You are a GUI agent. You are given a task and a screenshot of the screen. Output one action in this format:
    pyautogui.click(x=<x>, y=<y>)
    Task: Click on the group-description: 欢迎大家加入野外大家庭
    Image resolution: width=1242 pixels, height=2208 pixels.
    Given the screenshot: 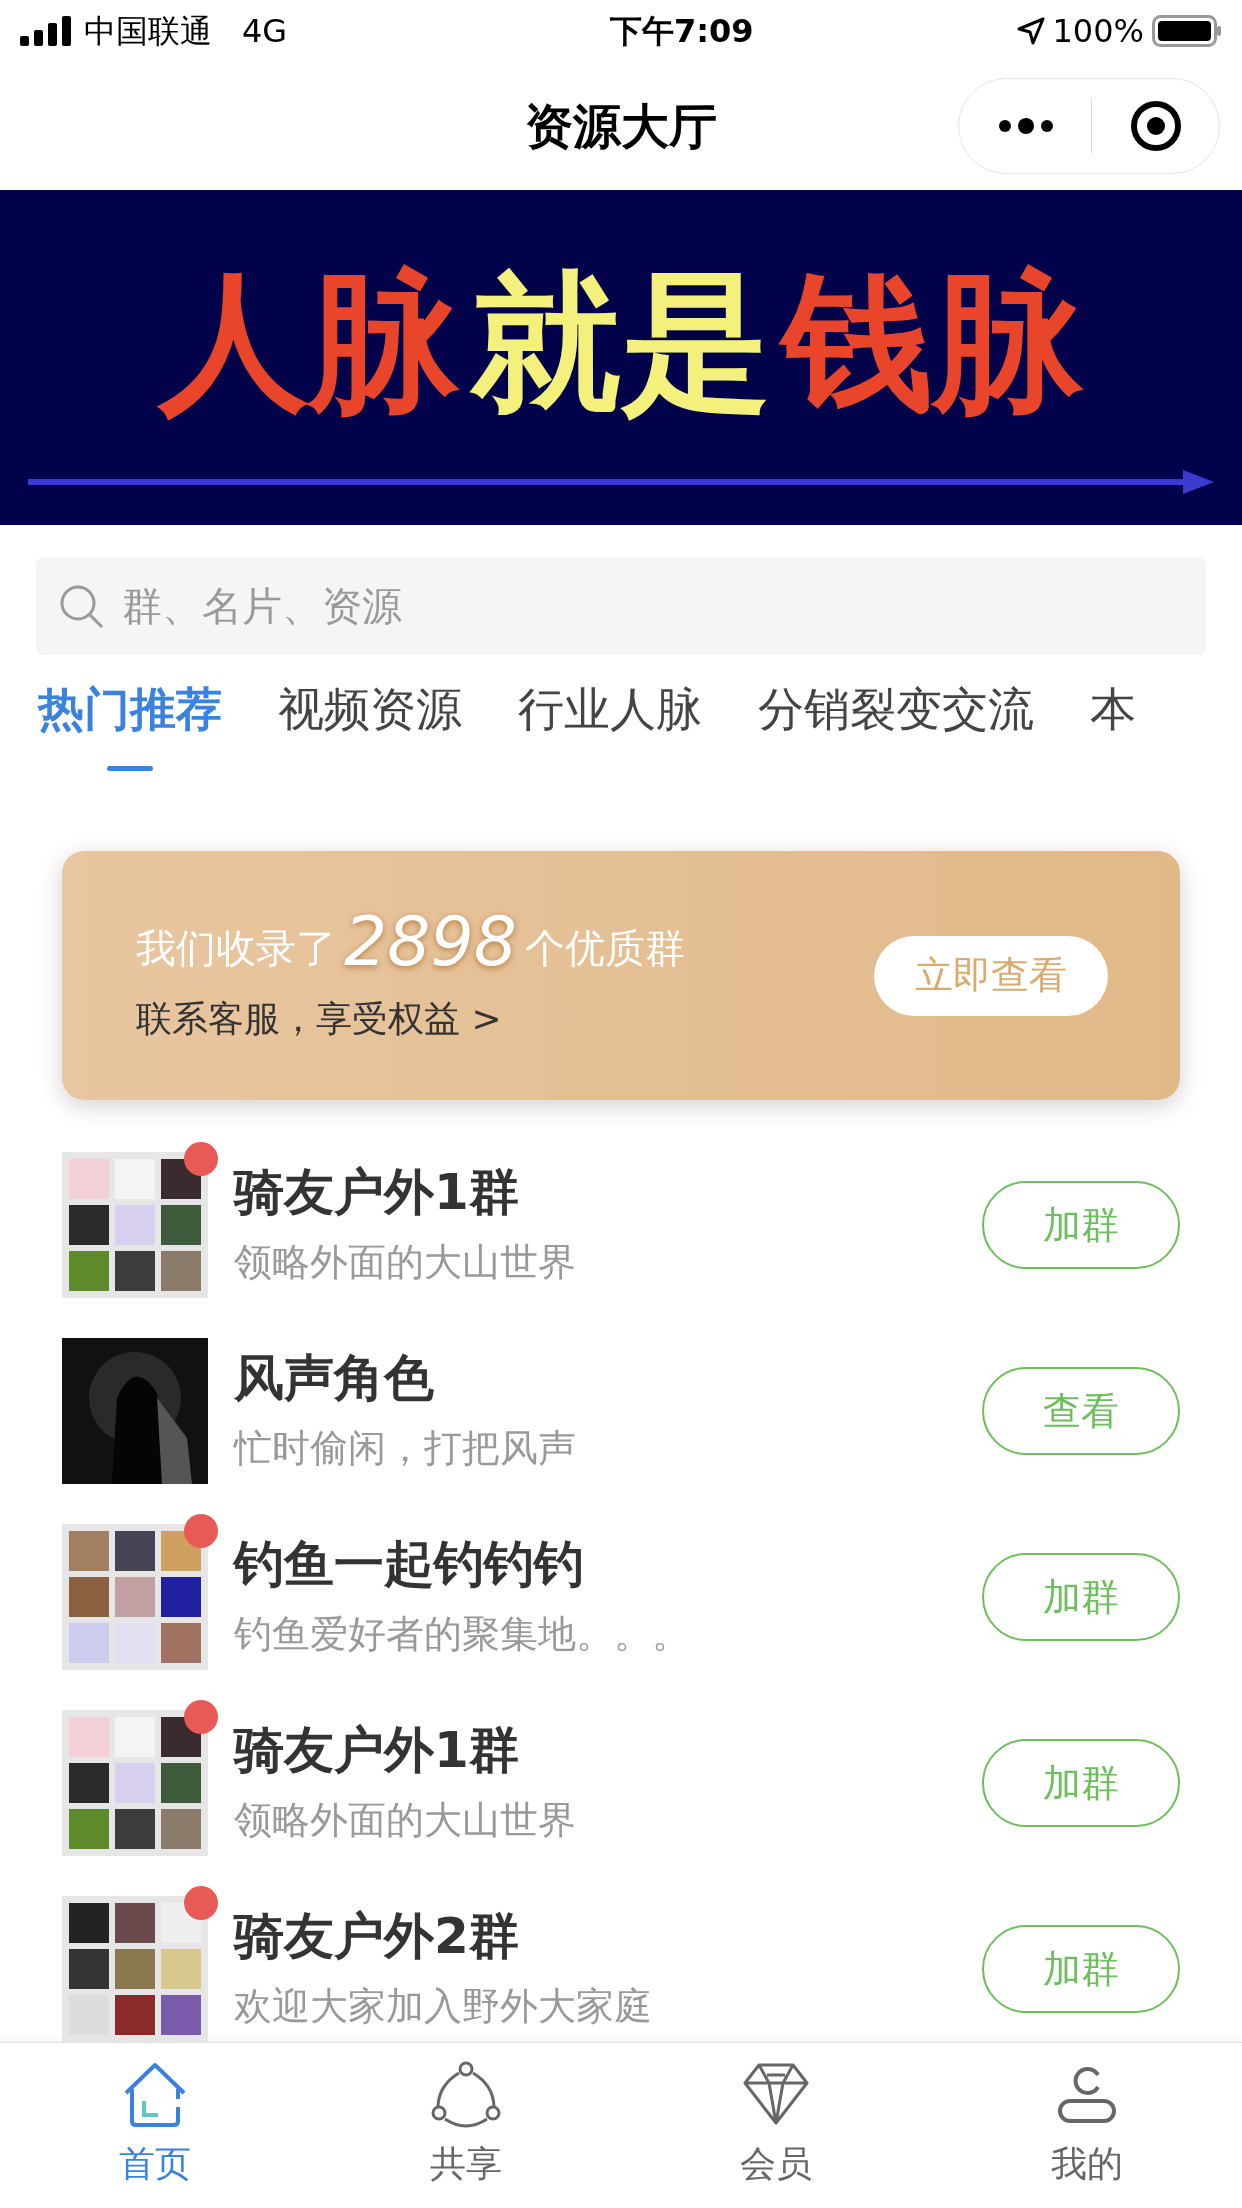 What is the action you would take?
    pyautogui.click(x=443, y=2006)
    